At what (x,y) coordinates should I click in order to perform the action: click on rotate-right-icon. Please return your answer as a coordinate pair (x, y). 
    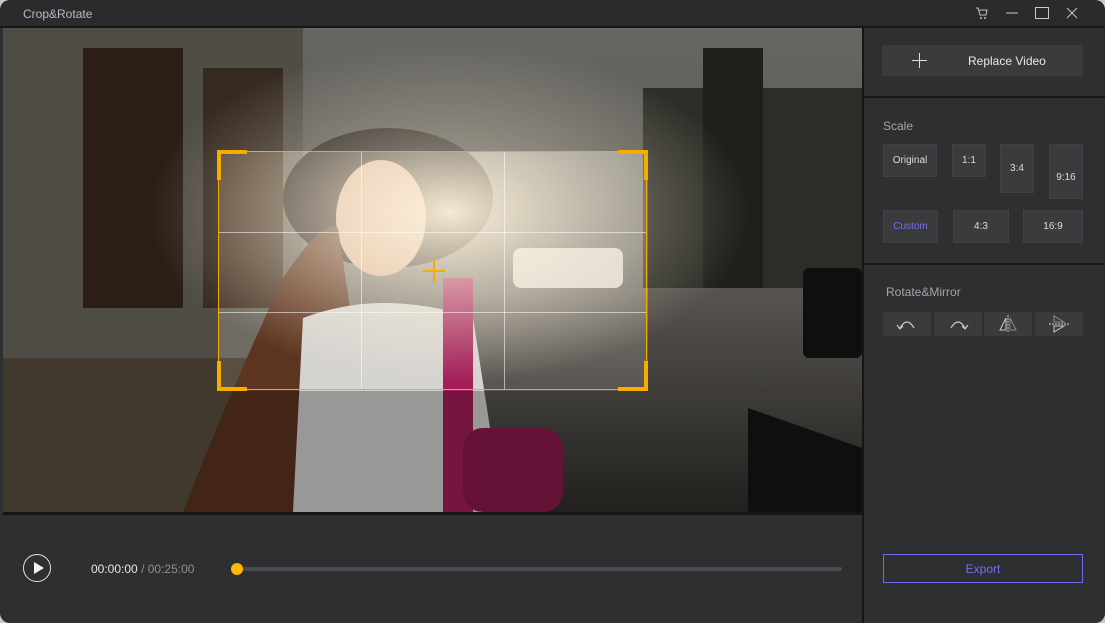
    Looking at the image, I should click on (959, 325).